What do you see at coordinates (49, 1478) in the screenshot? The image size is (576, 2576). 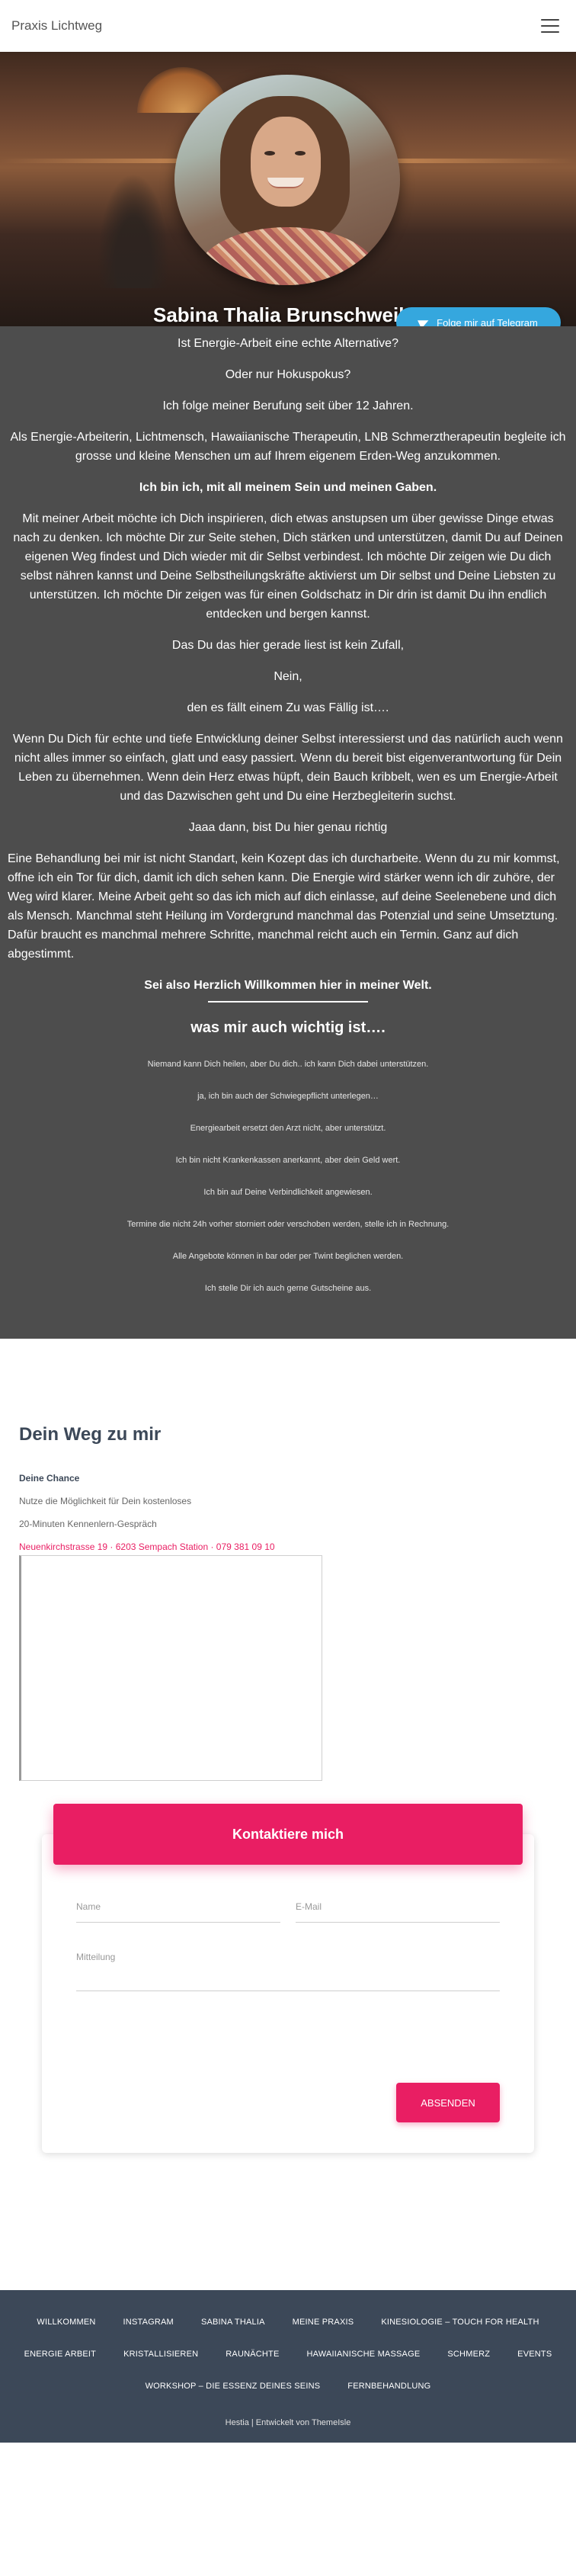 I see `chance-label: Deine Chance` at bounding box center [49, 1478].